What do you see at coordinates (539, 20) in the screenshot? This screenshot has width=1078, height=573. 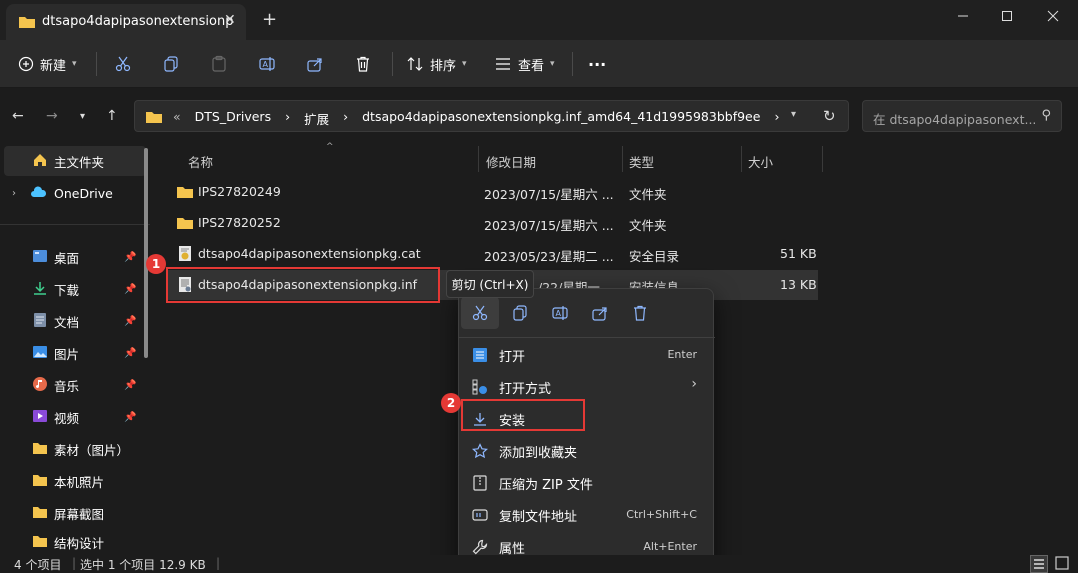 I see `title-bar: dtsapo4dapipasonextensionp ✕ +` at bounding box center [539, 20].